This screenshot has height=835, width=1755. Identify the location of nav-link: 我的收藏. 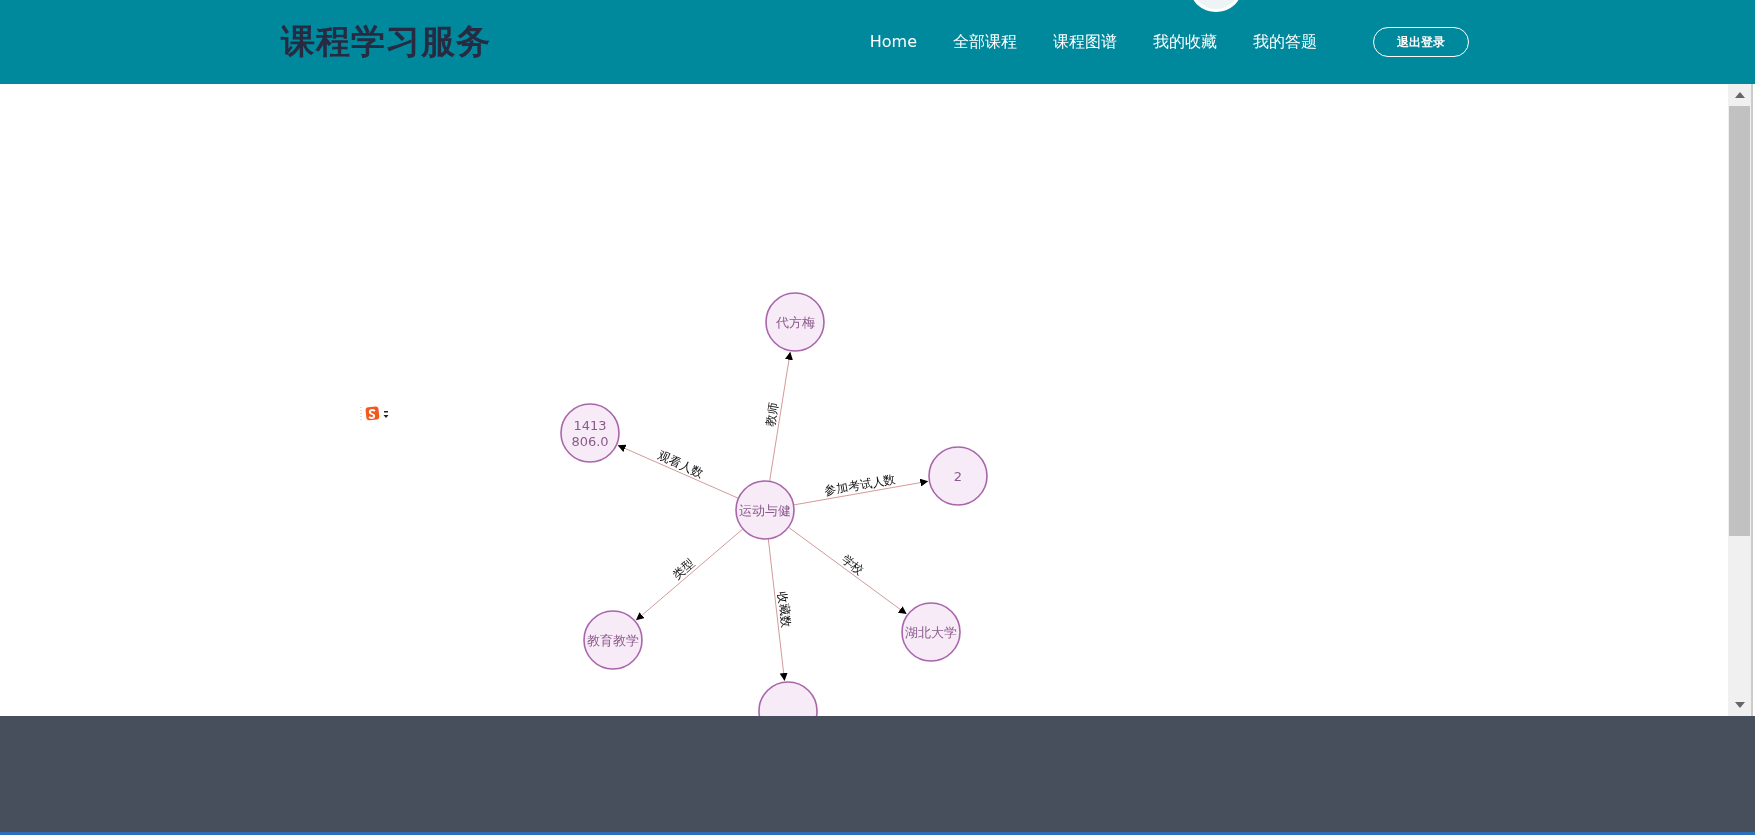
(1185, 42).